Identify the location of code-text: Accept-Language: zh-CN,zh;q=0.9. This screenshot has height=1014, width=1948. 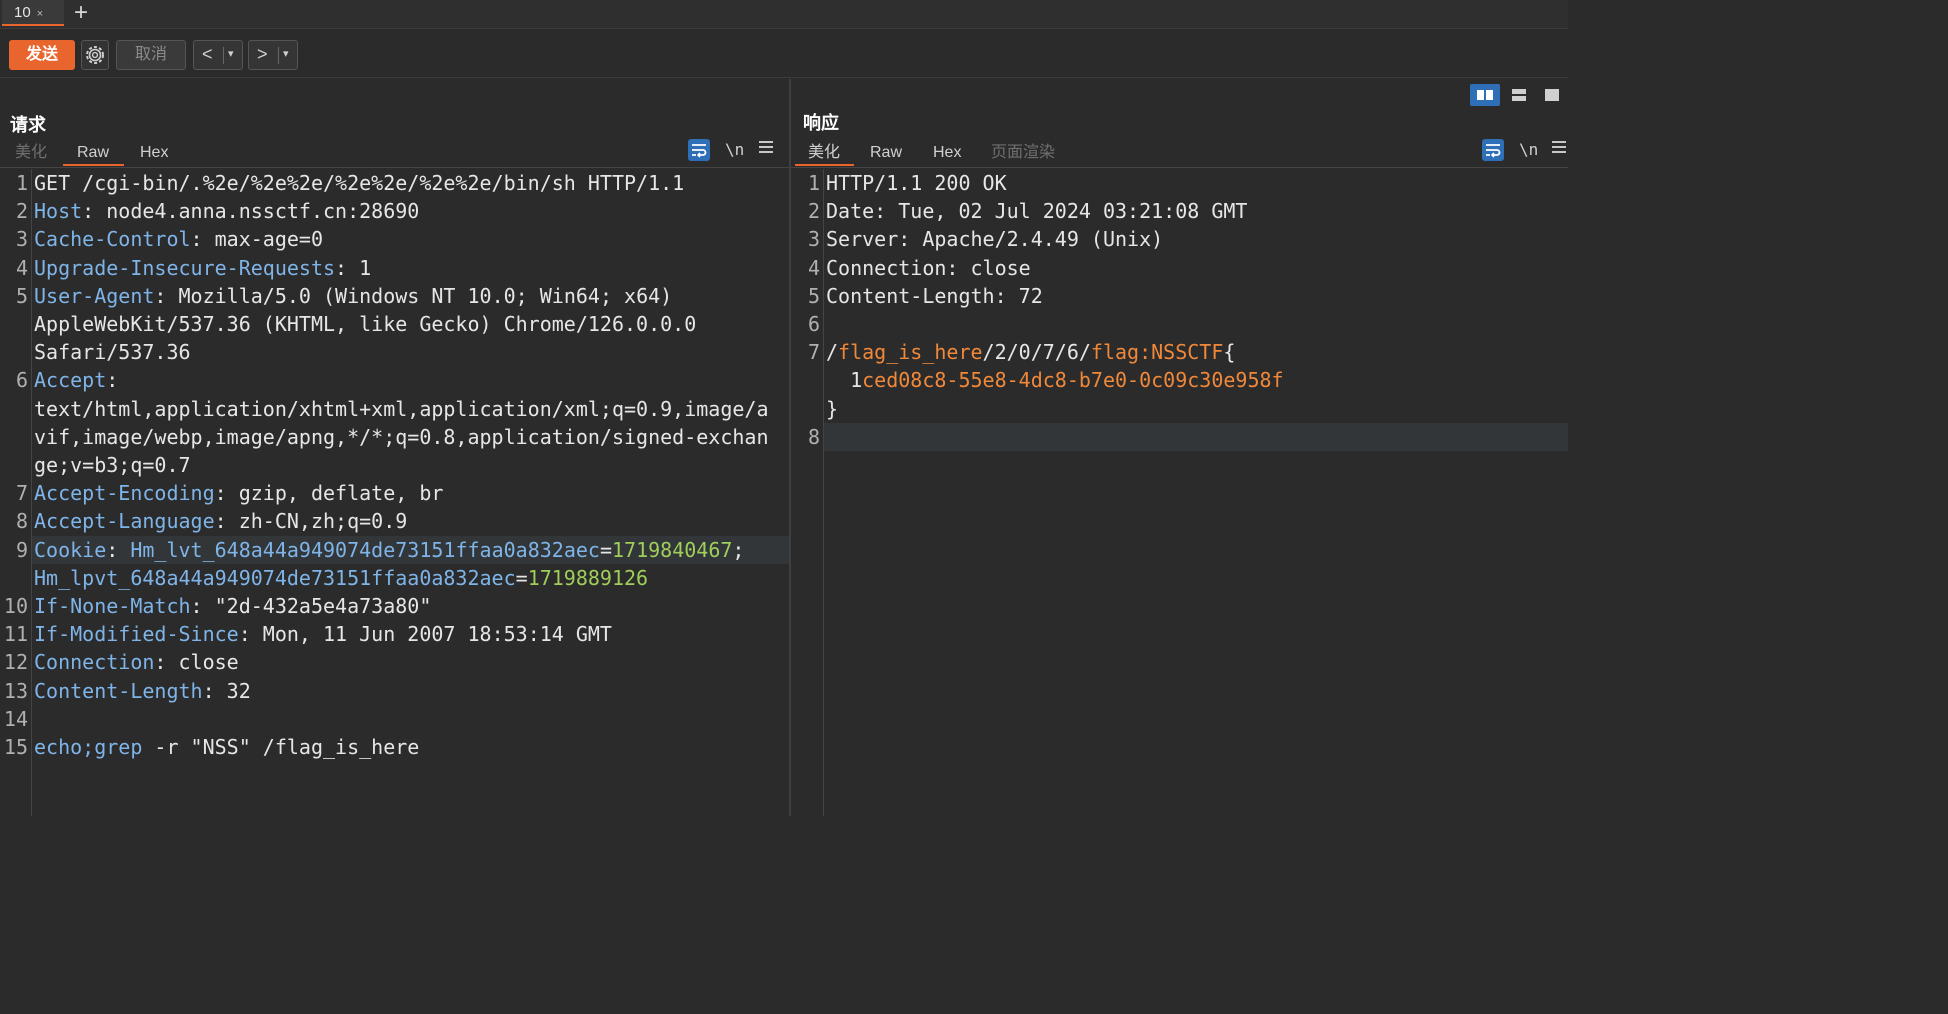
(220, 521).